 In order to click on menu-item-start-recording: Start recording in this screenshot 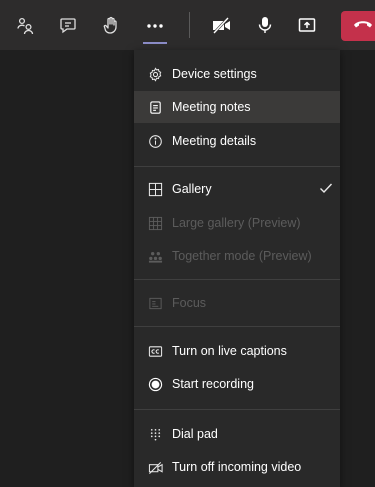, I will do `click(237, 384)`.